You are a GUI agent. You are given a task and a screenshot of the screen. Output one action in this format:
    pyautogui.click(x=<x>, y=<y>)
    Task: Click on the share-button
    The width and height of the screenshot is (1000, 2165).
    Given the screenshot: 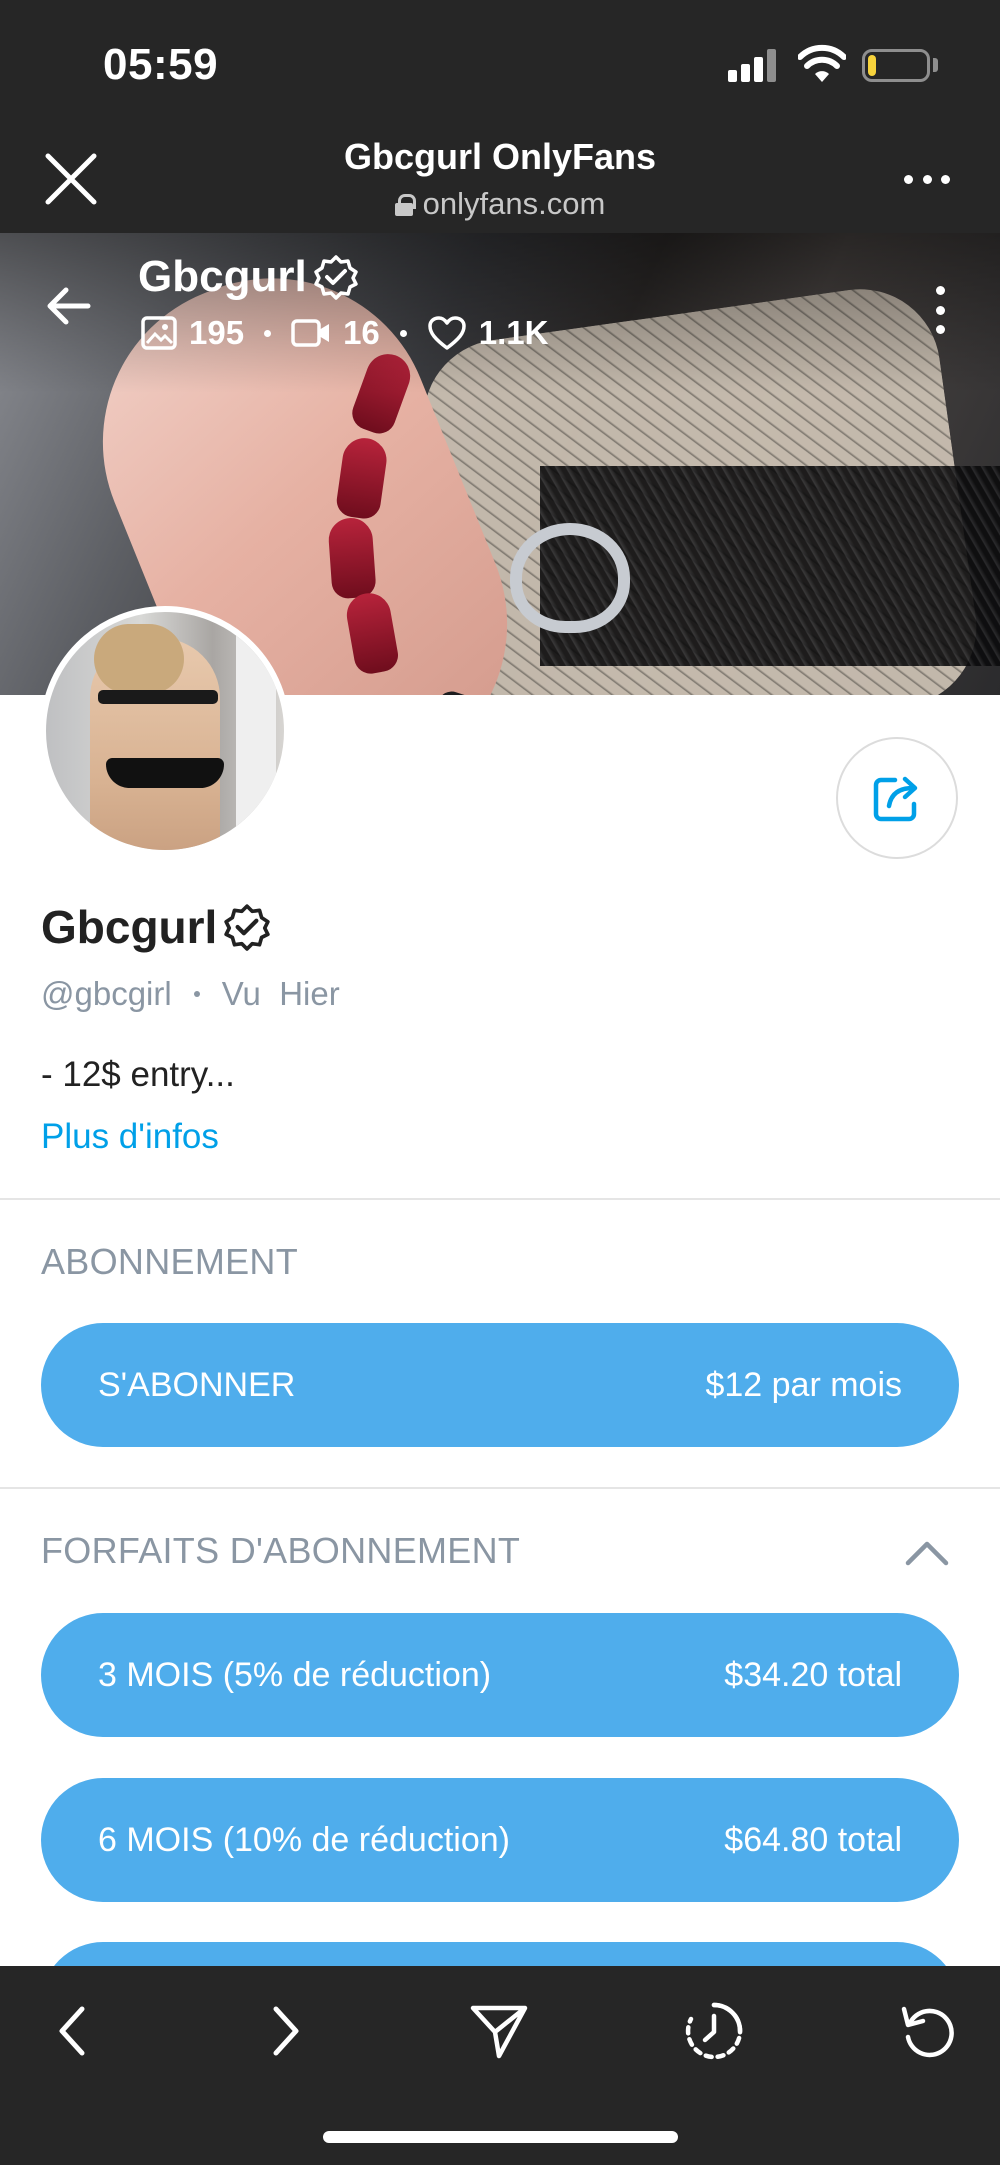 What is the action you would take?
    pyautogui.click(x=897, y=798)
    